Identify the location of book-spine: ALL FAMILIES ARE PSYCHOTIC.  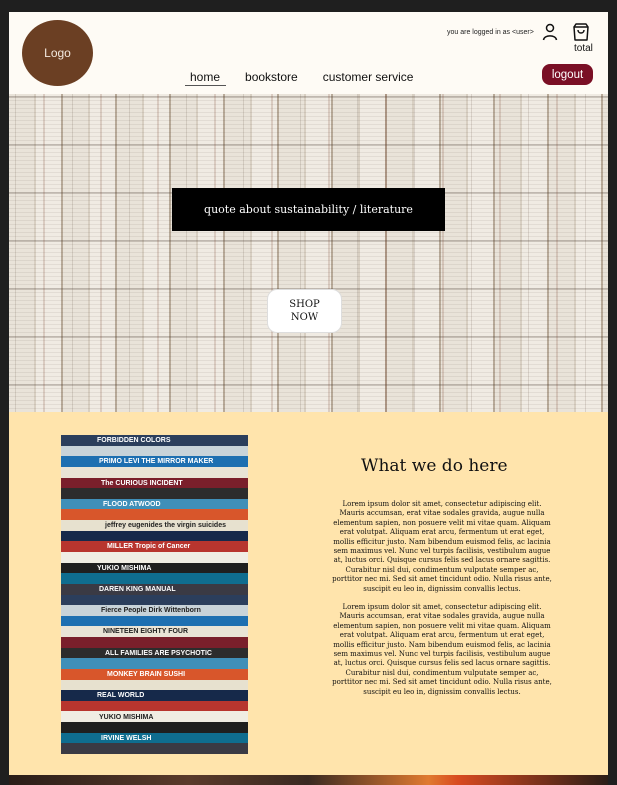
(154, 653).